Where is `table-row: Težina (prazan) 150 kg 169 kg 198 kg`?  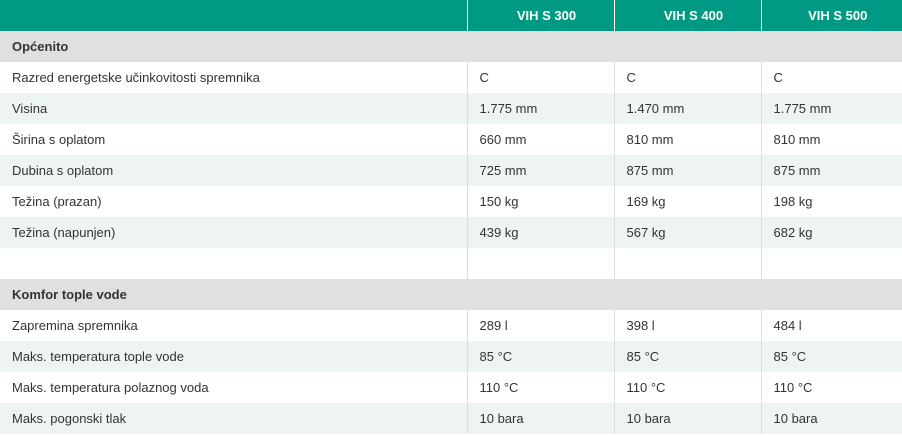 table-row: Težina (prazan) 150 kg 169 kg 198 kg is located at coordinates (451, 201).